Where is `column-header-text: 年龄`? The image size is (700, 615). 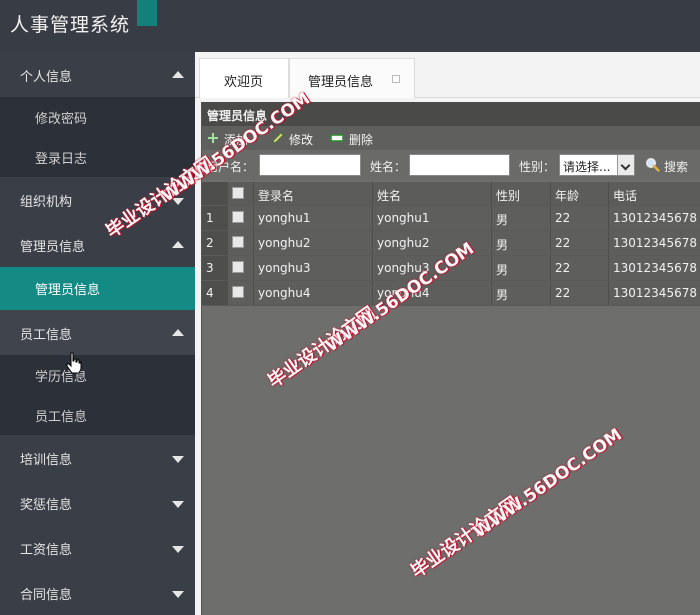
column-header-text: 年龄 is located at coordinates (567, 196).